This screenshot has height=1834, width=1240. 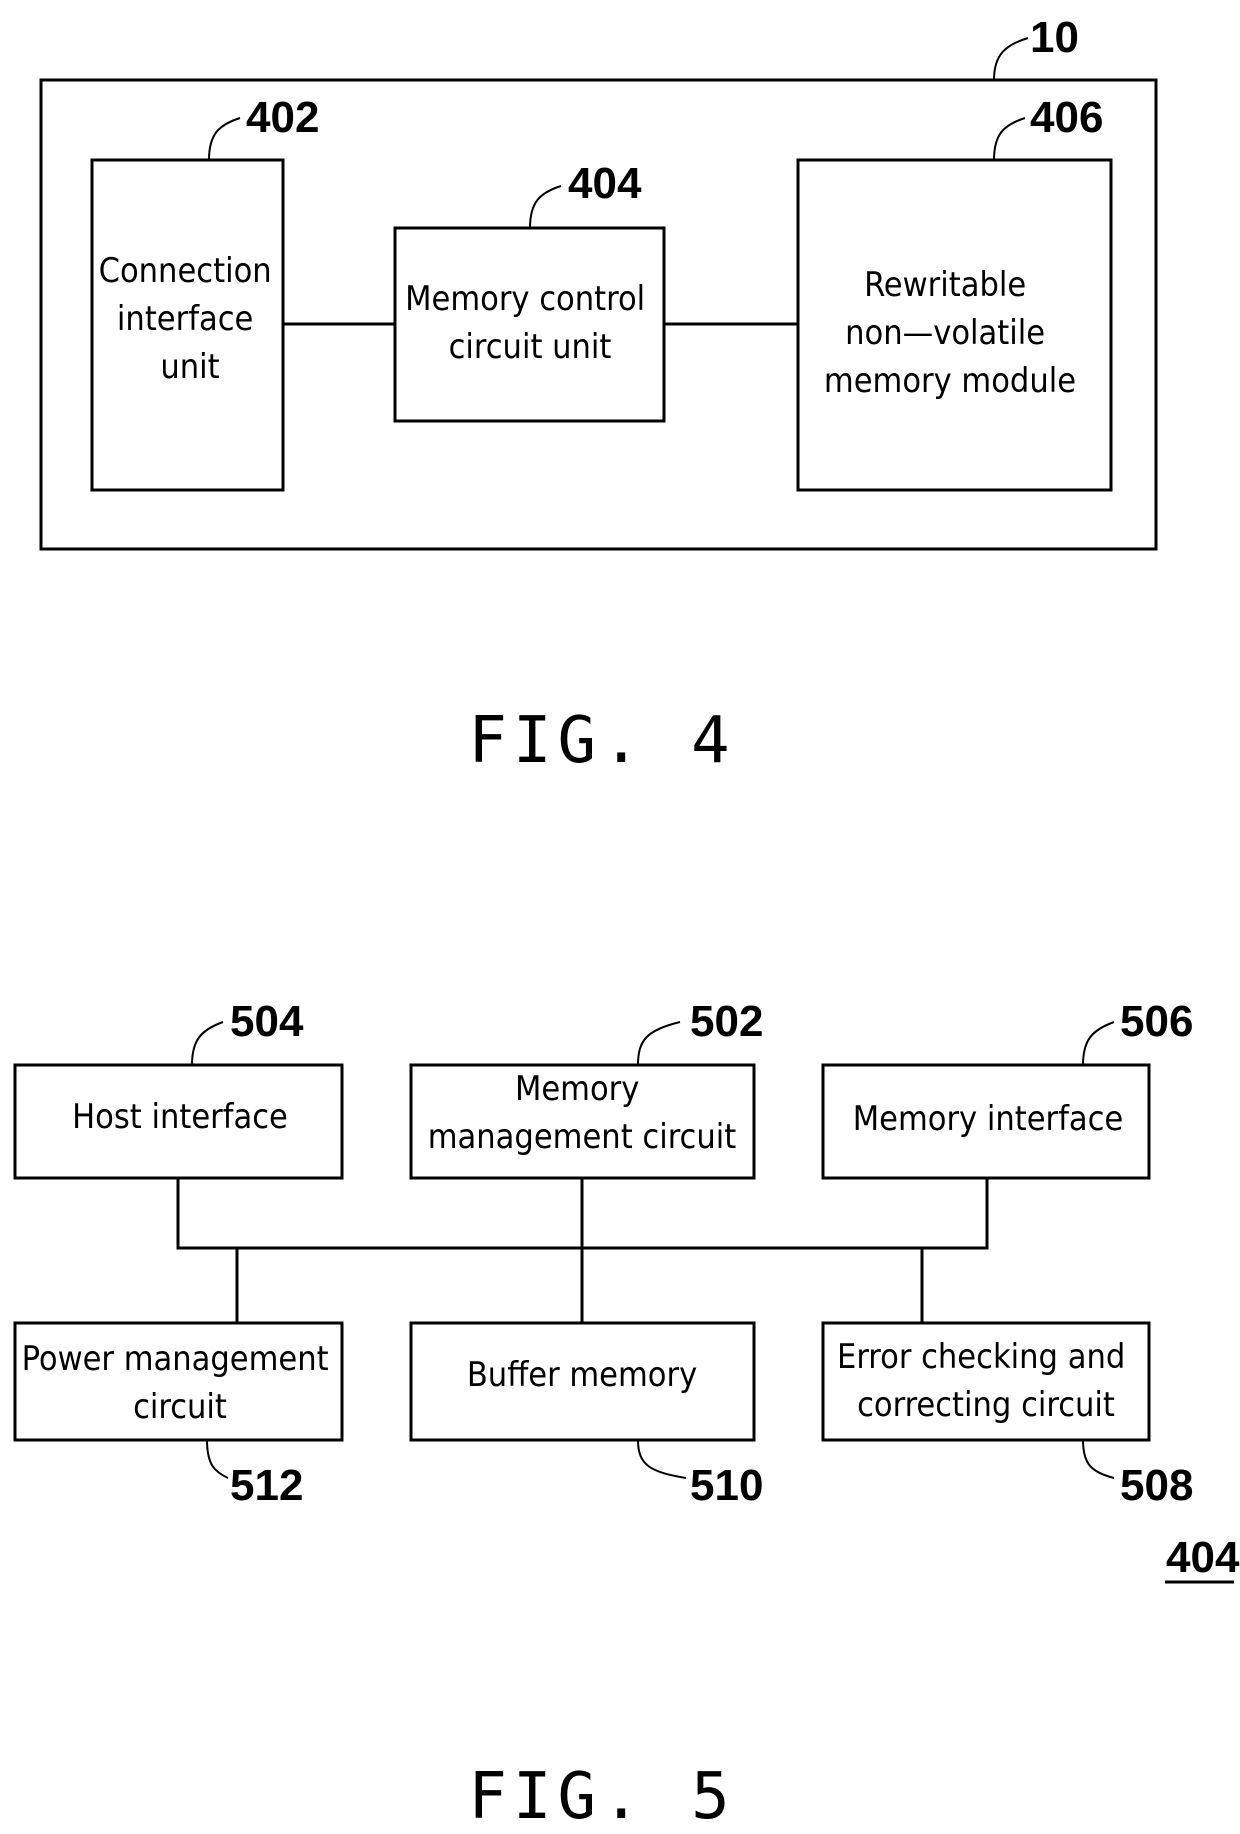 I want to click on ref-label-404: 404, so click(x=605, y=183).